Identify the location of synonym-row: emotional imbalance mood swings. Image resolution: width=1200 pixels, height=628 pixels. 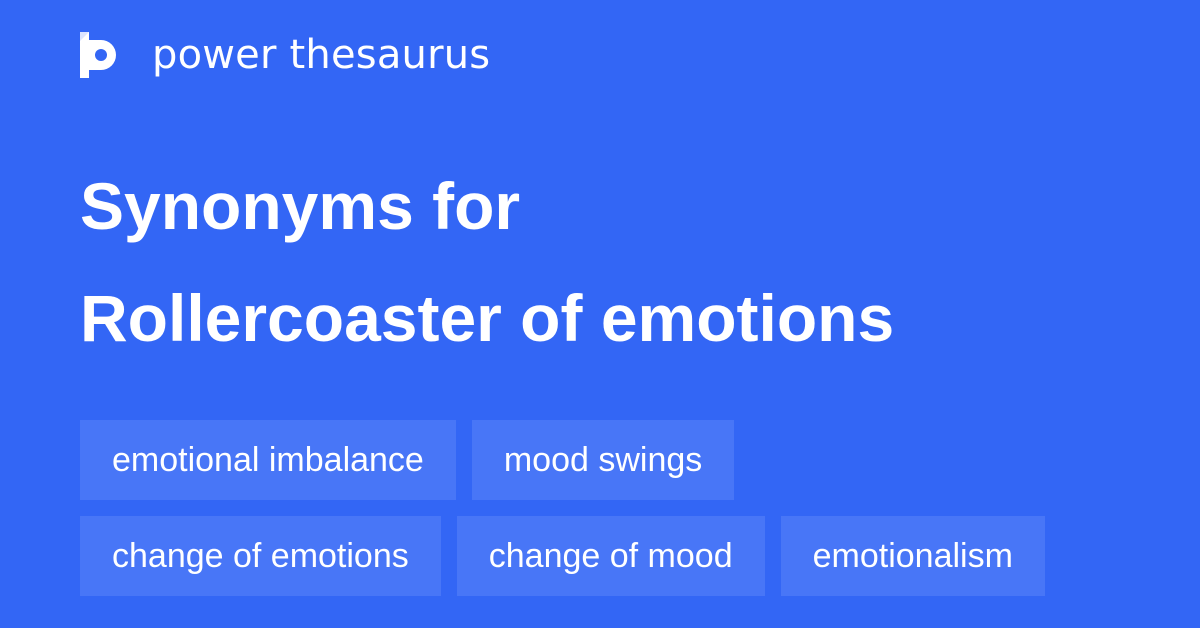
(610, 460).